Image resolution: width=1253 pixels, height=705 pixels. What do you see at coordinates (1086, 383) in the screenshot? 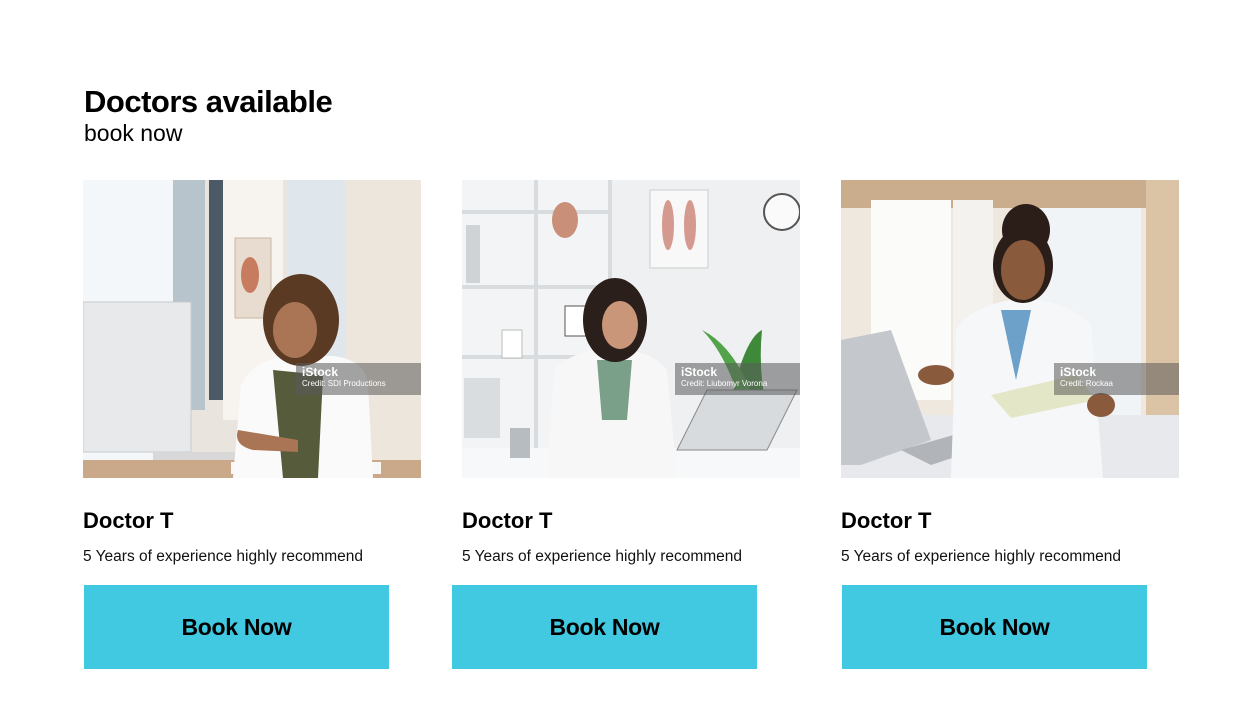
I see `watermark-credit: Credit: Rockaa` at bounding box center [1086, 383].